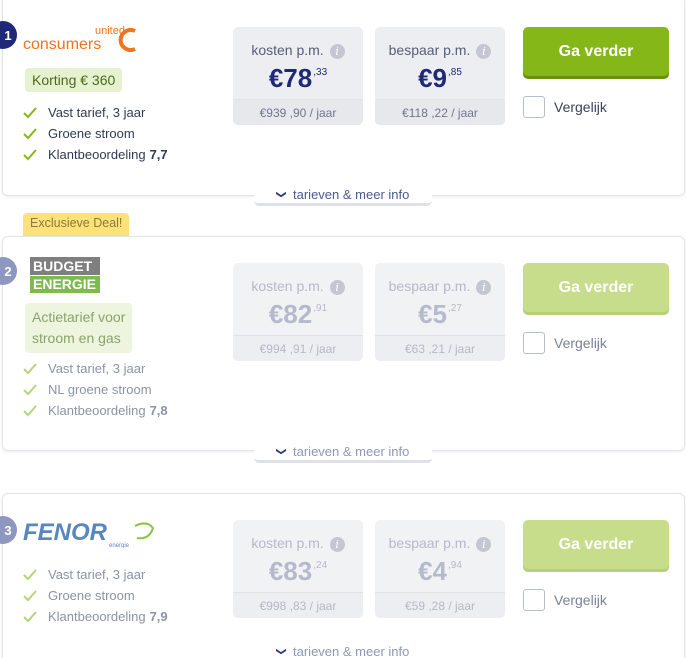  What do you see at coordinates (79, 317) in the screenshot?
I see `discount-line-1: Actietarief voor` at bounding box center [79, 317].